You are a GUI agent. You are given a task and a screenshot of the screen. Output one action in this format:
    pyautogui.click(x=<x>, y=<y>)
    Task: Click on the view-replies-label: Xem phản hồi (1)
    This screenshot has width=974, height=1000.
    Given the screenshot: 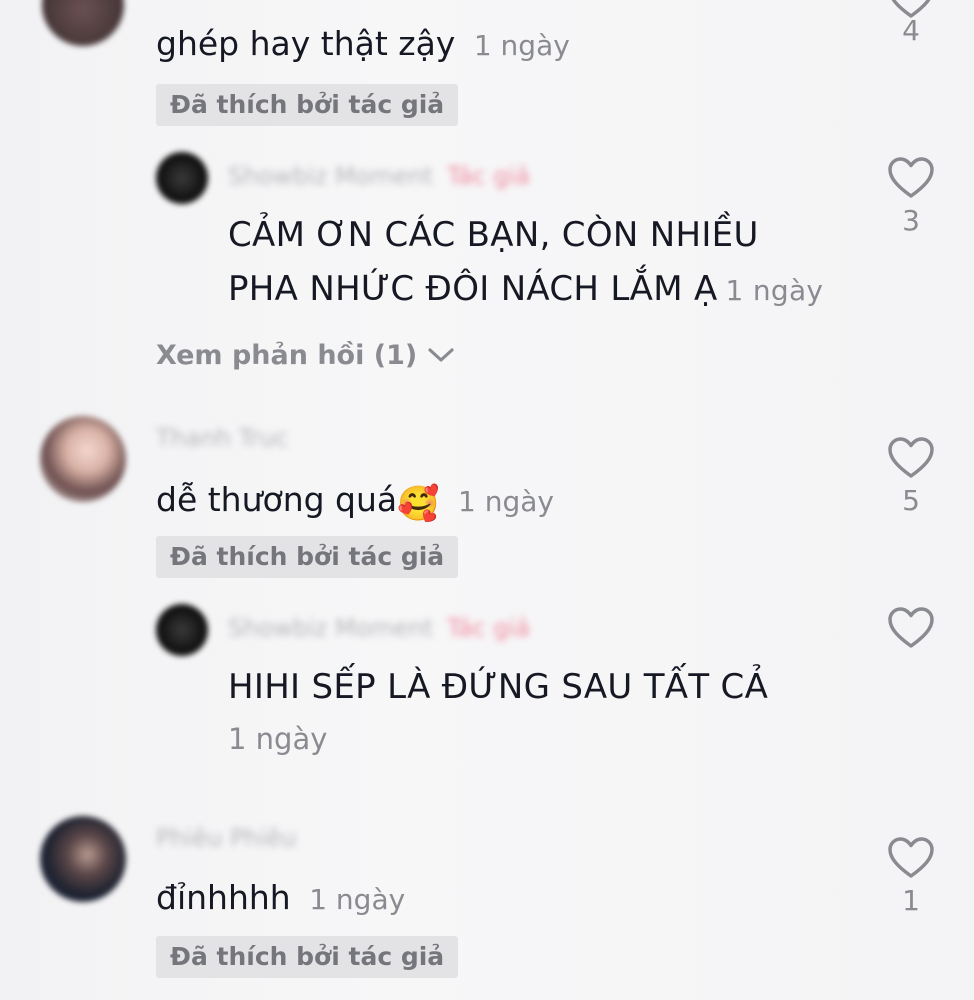 What is the action you would take?
    pyautogui.click(x=287, y=355)
    